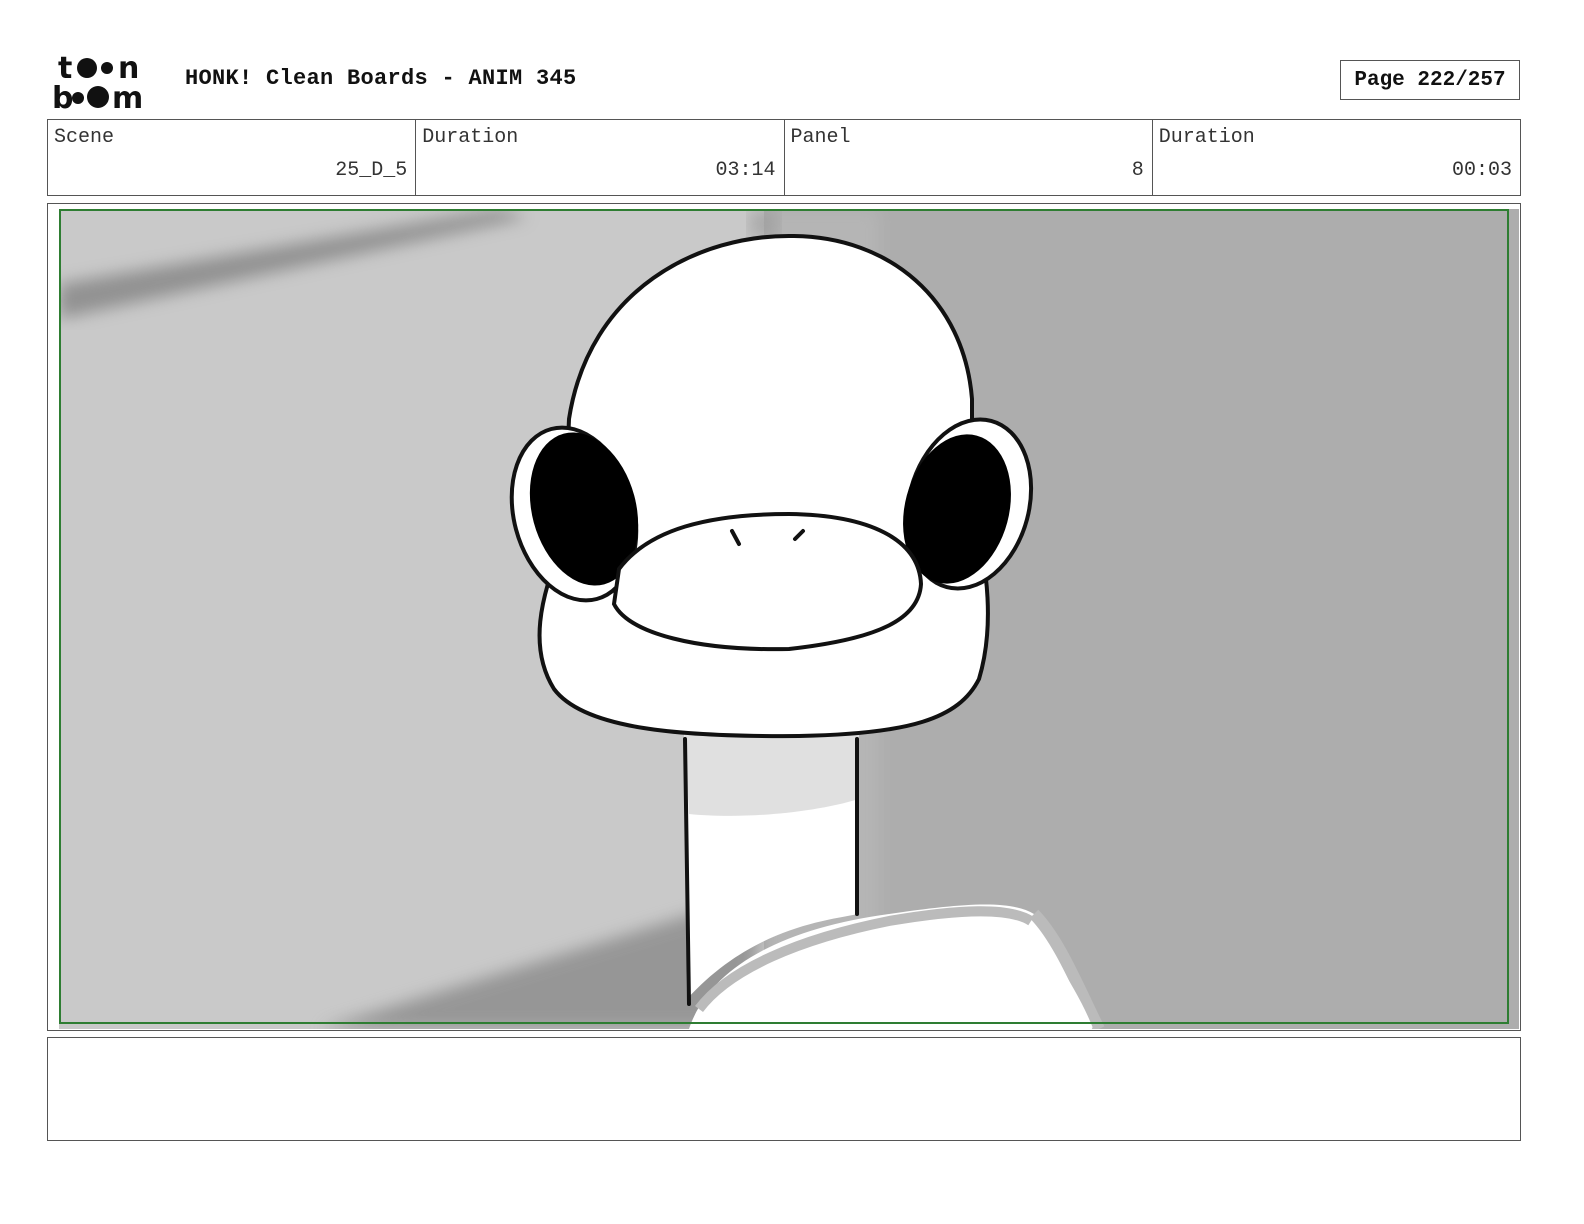 The height and width of the screenshot is (1224, 1584). Describe the element at coordinates (62, 96) in the screenshot. I see `svg-text: b` at that location.